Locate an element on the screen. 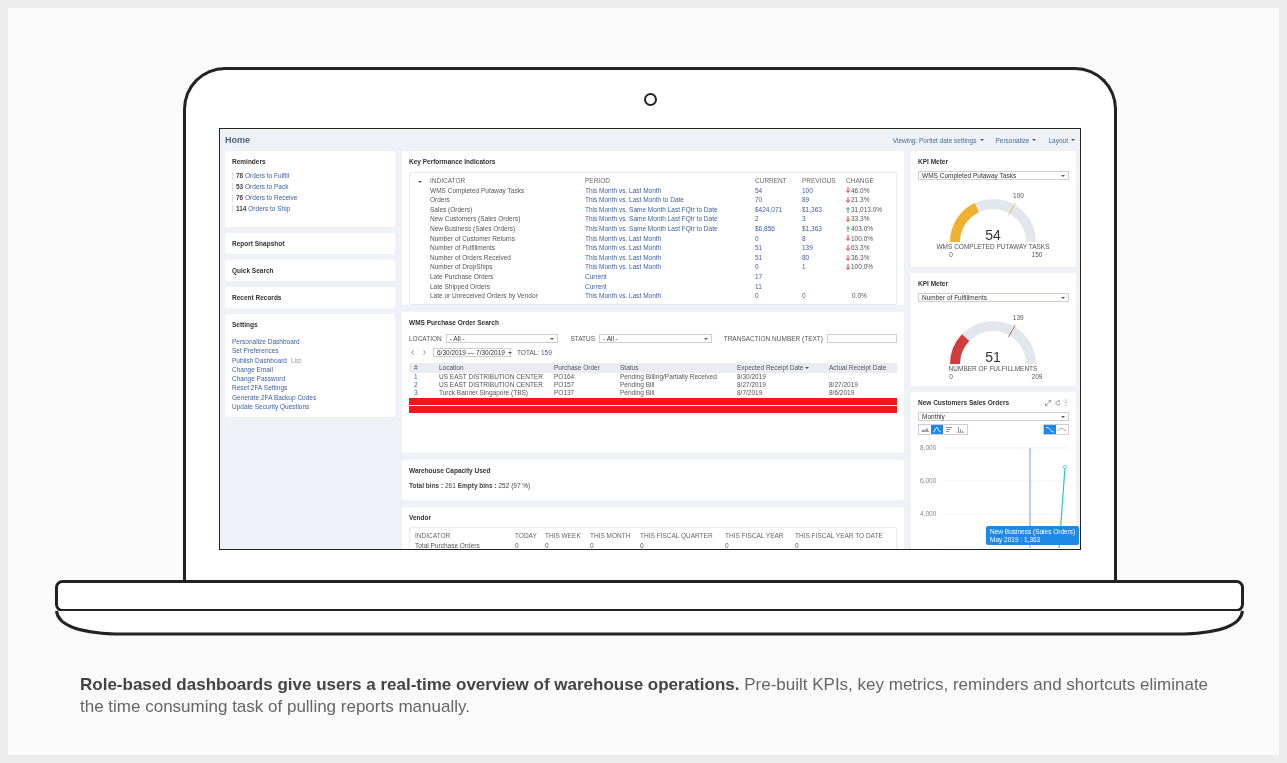 Image resolution: width=1287 pixels, height=763 pixels. meter-value: 54 is located at coordinates (993, 235).